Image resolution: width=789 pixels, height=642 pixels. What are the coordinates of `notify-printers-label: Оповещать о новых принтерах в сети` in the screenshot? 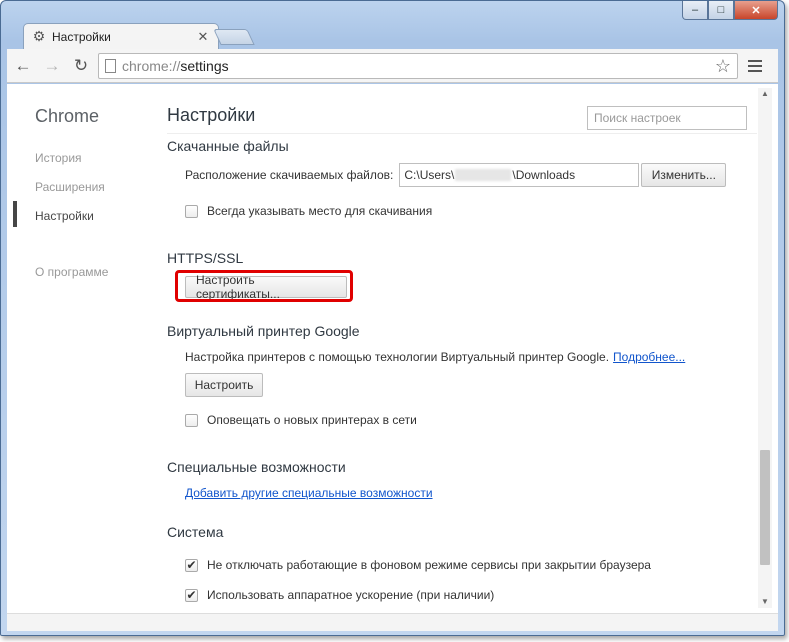 It's located at (312, 420).